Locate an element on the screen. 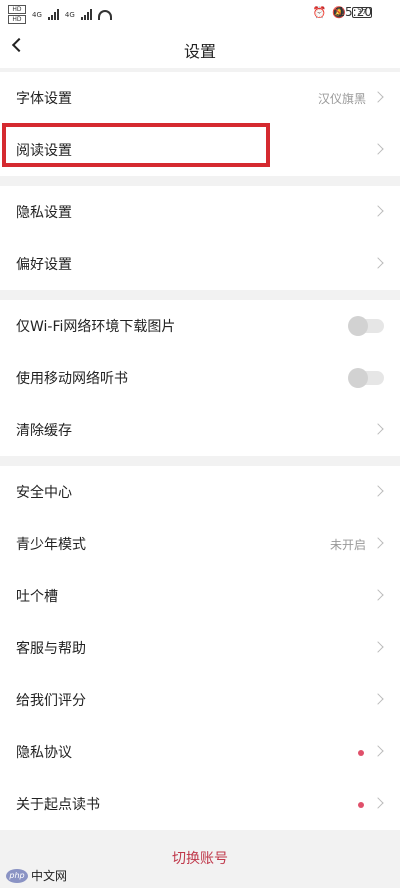 Image resolution: width=400 pixels, height=888 pixels. watermark-text: 中文网 is located at coordinates (49, 876).